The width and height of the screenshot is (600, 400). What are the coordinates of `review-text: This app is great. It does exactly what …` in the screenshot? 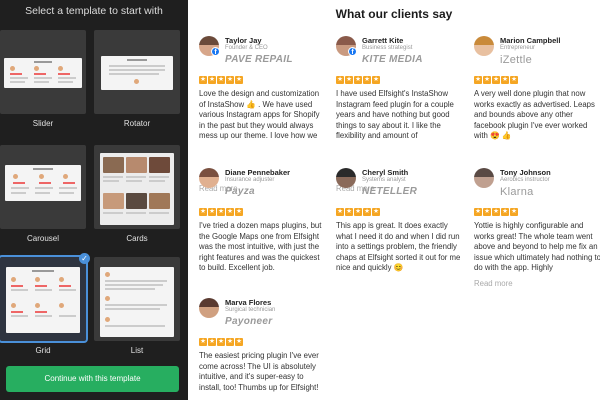 It's located at (398, 247).